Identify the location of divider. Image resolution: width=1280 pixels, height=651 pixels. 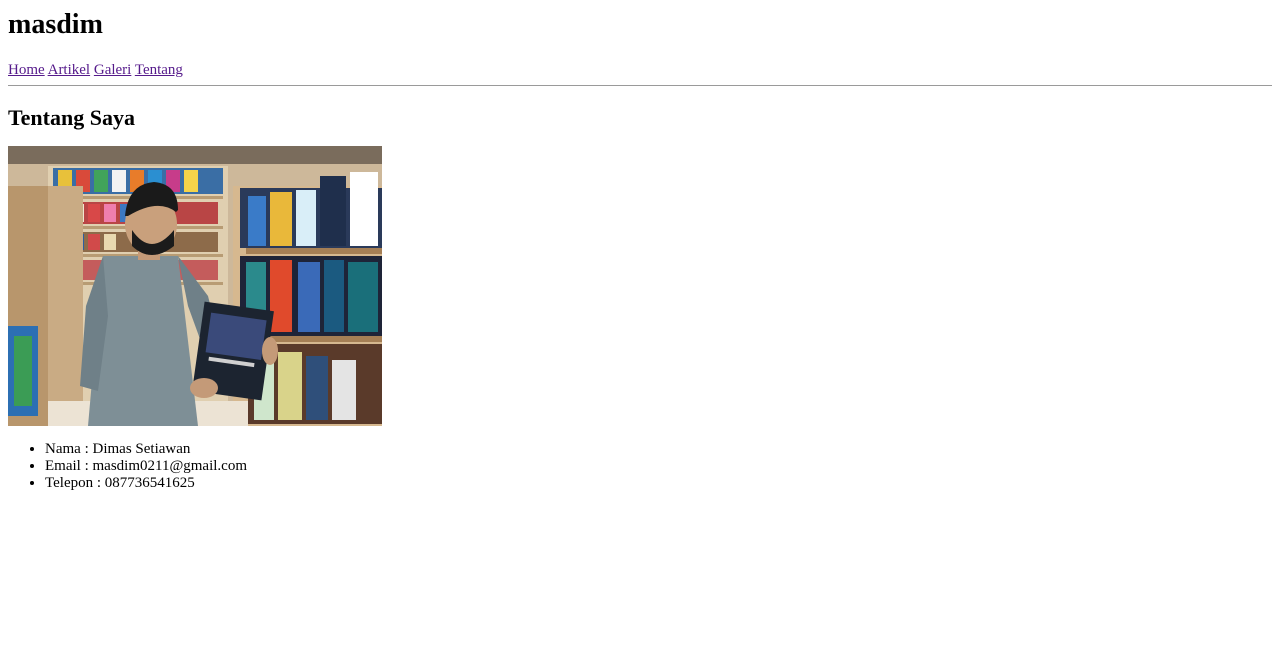
(640, 85).